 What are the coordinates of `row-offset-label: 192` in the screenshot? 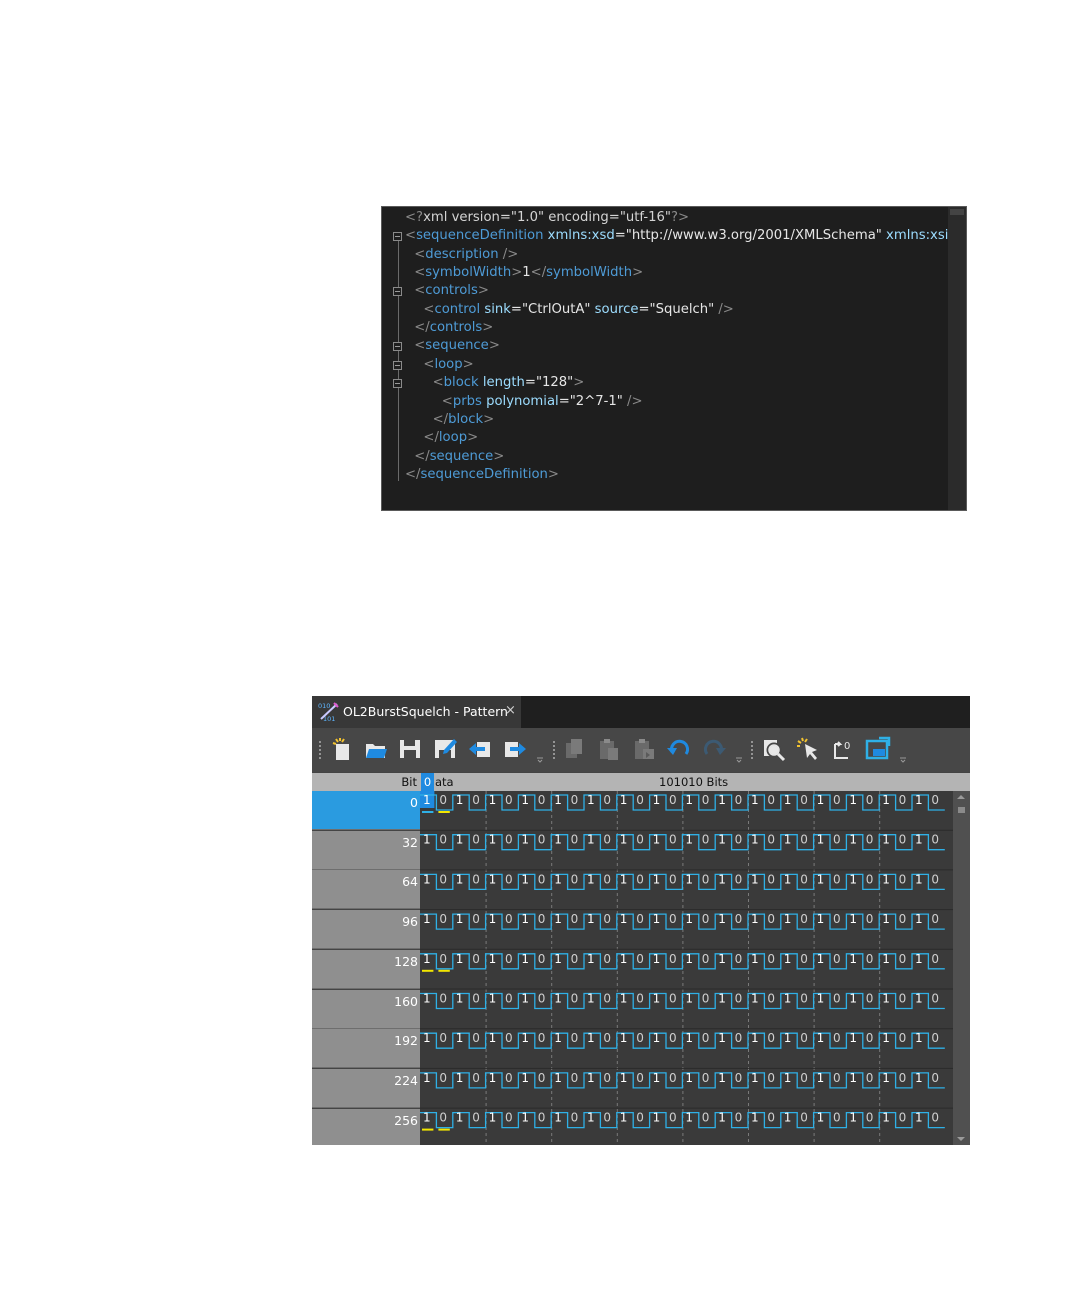 It's located at (366, 1049).